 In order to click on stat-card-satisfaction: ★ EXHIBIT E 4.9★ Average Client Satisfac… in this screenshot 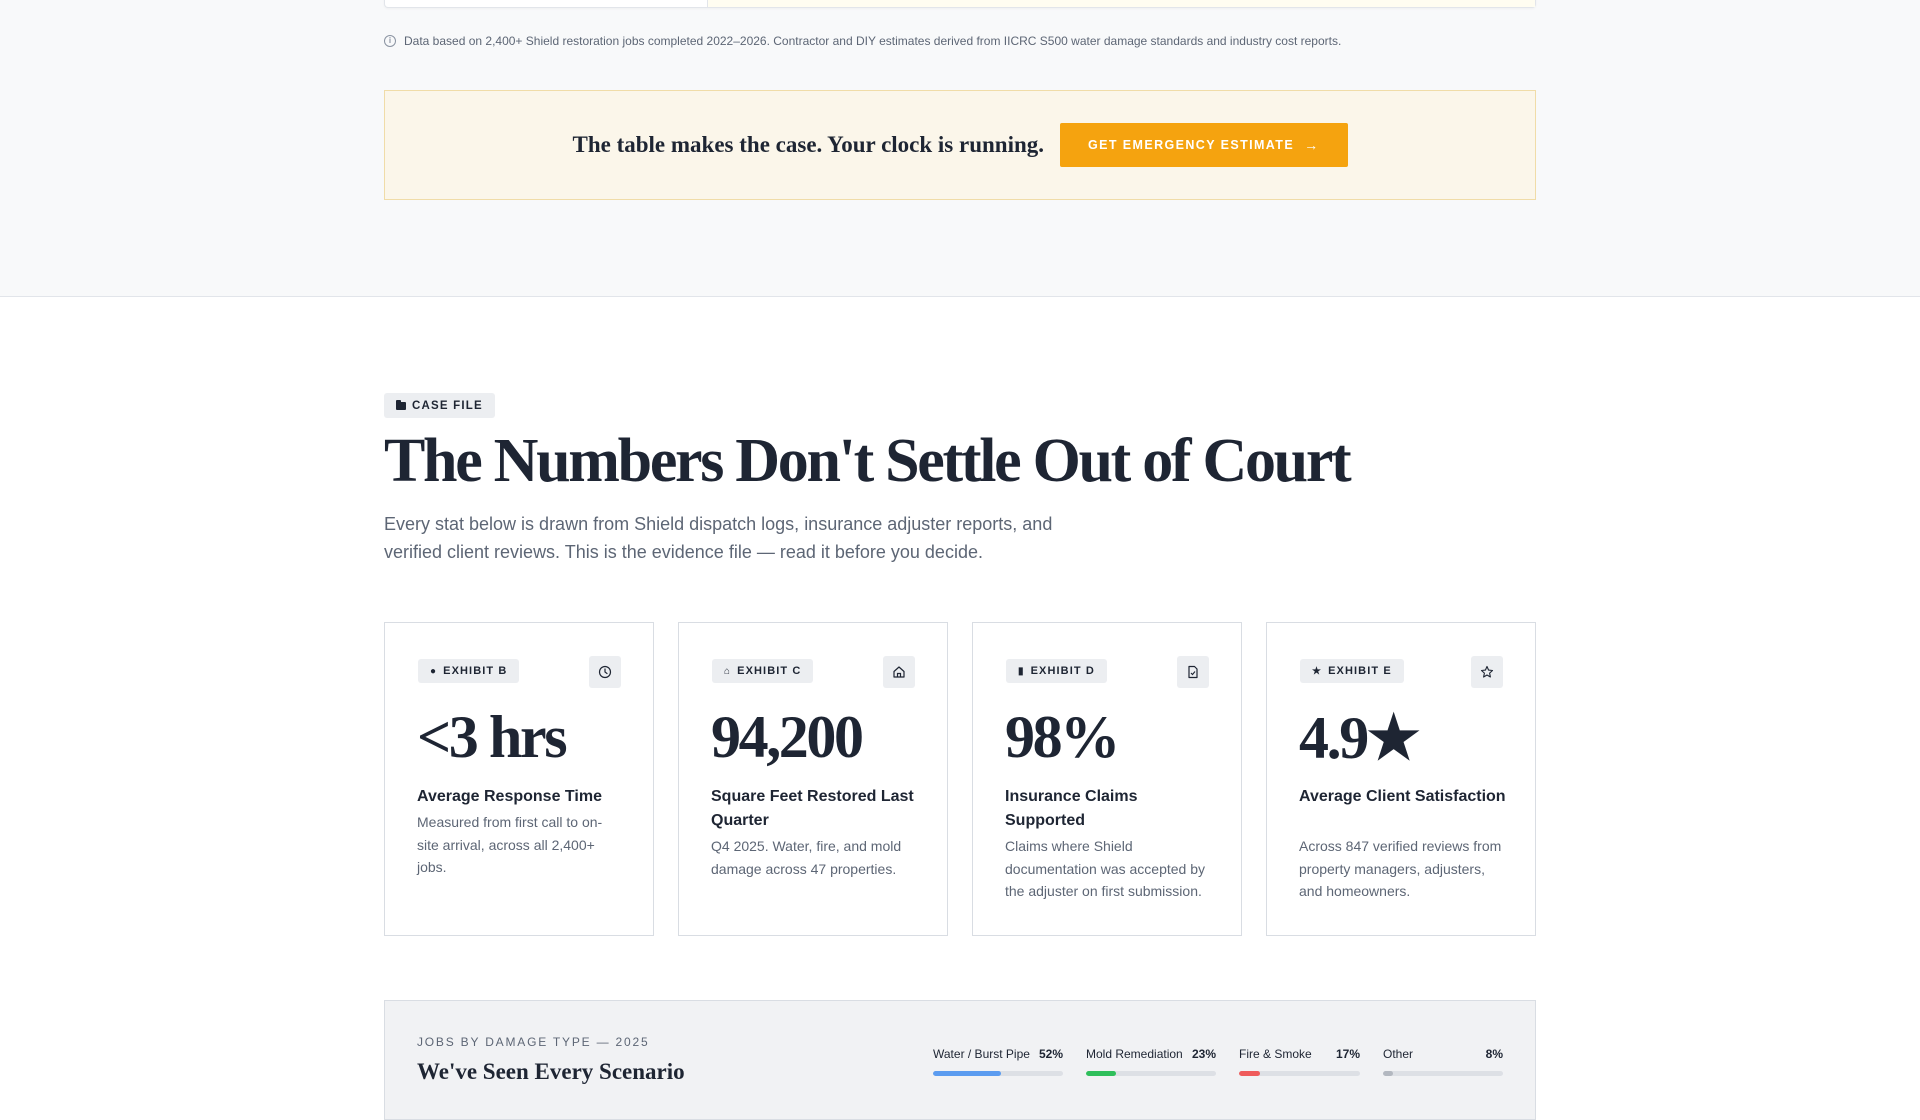, I will do `click(1401, 779)`.